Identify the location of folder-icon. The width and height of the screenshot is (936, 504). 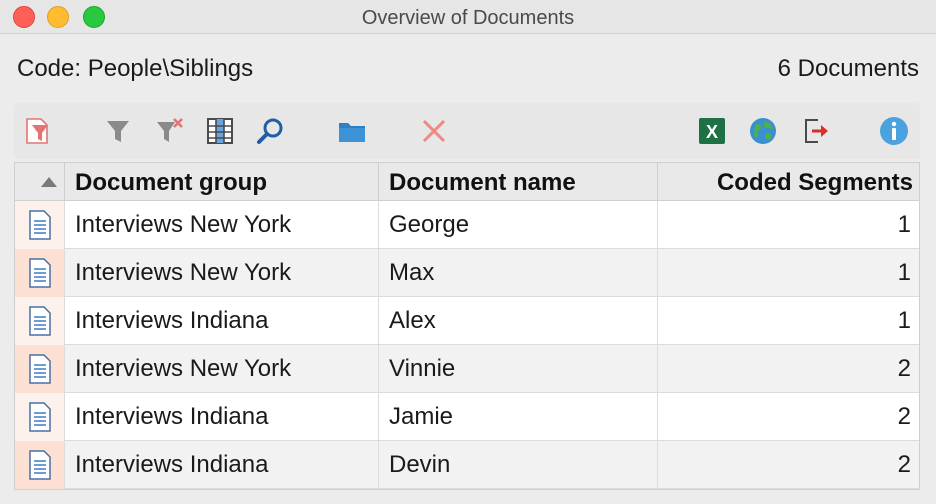
(352, 131).